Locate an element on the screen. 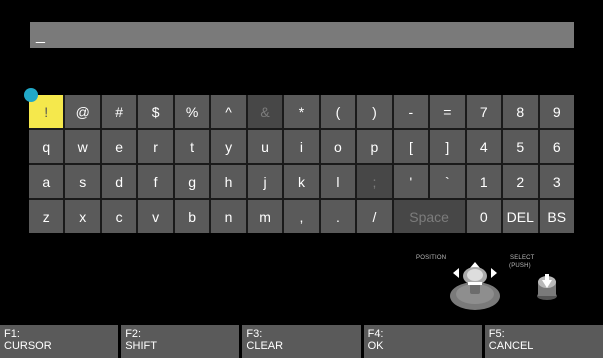 Image resolution: width=603 pixels, height=358 pixels. fkey-5: F5: CANCEL is located at coordinates (543, 341).